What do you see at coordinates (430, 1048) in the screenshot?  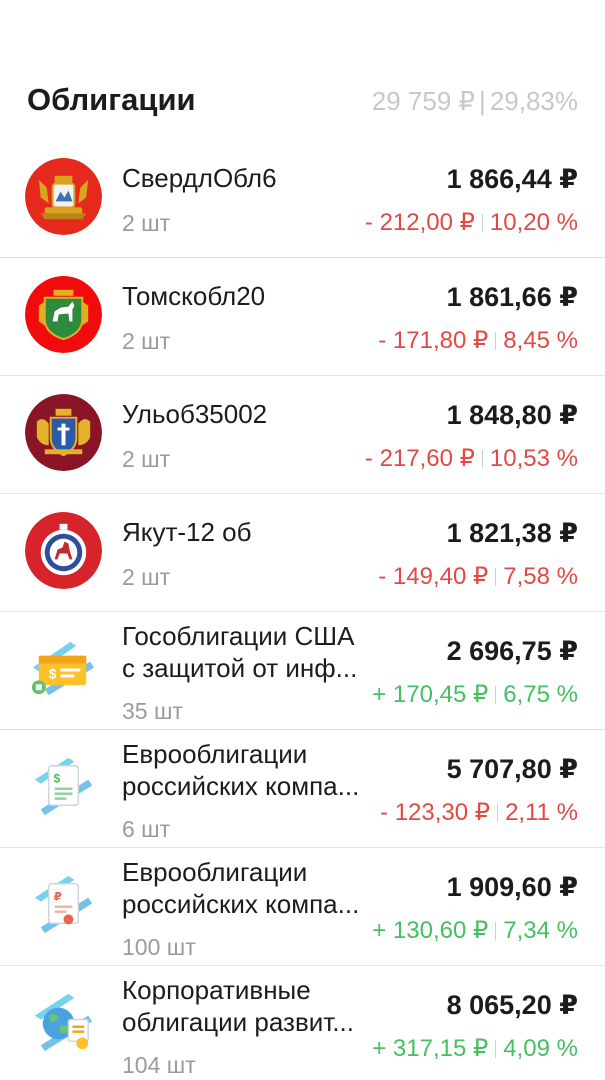 I see `change-amount: + 317,15 ₽` at bounding box center [430, 1048].